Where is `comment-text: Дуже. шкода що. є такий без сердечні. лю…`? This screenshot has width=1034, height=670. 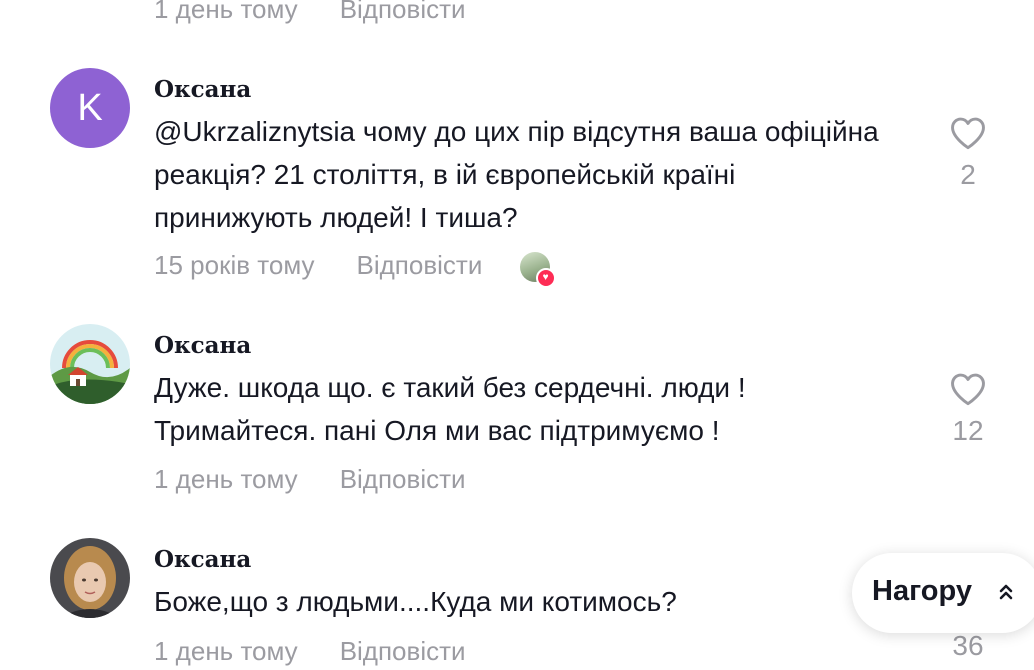 comment-text: Дуже. шкода що. є такий без сердечні. лю… is located at coordinates (450, 409).